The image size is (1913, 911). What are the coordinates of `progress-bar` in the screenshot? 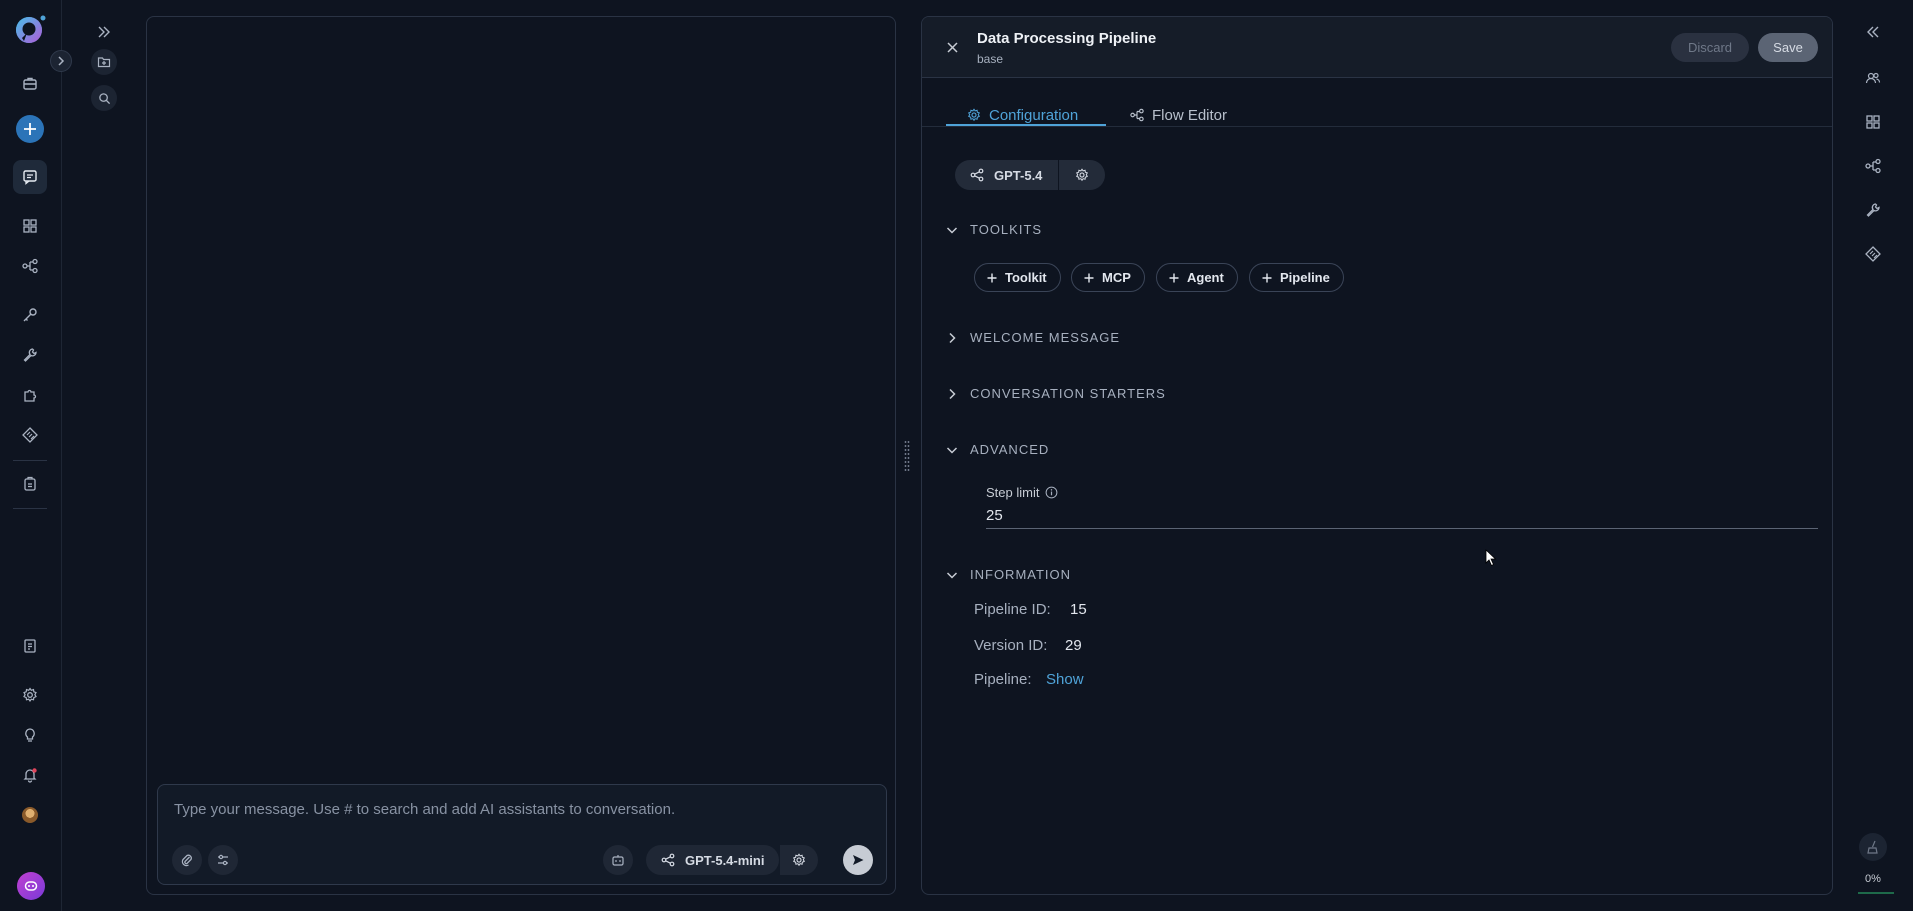 It's located at (1876, 893).